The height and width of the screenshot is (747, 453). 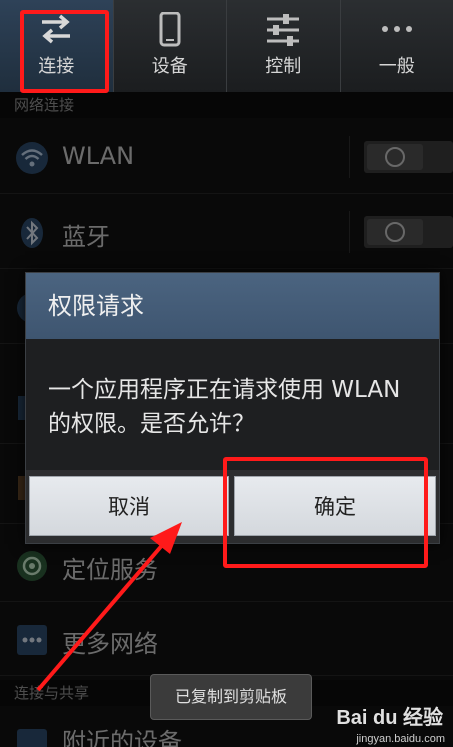 I want to click on watermark-url: jingyan.baidu.com, so click(x=400, y=739).